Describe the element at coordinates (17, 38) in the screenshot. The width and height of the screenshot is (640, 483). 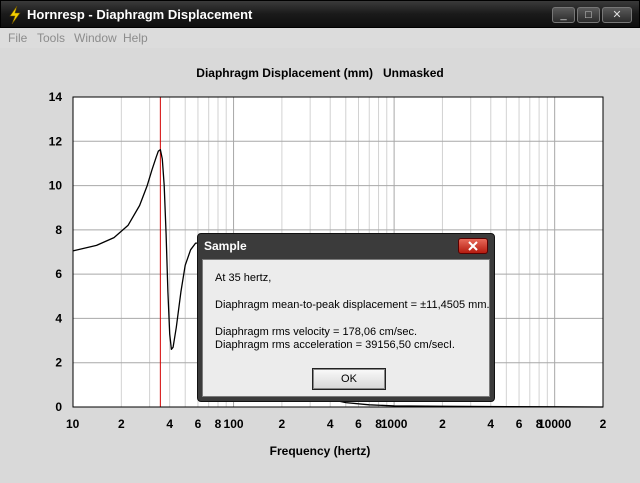
I see `menu-file: File` at that location.